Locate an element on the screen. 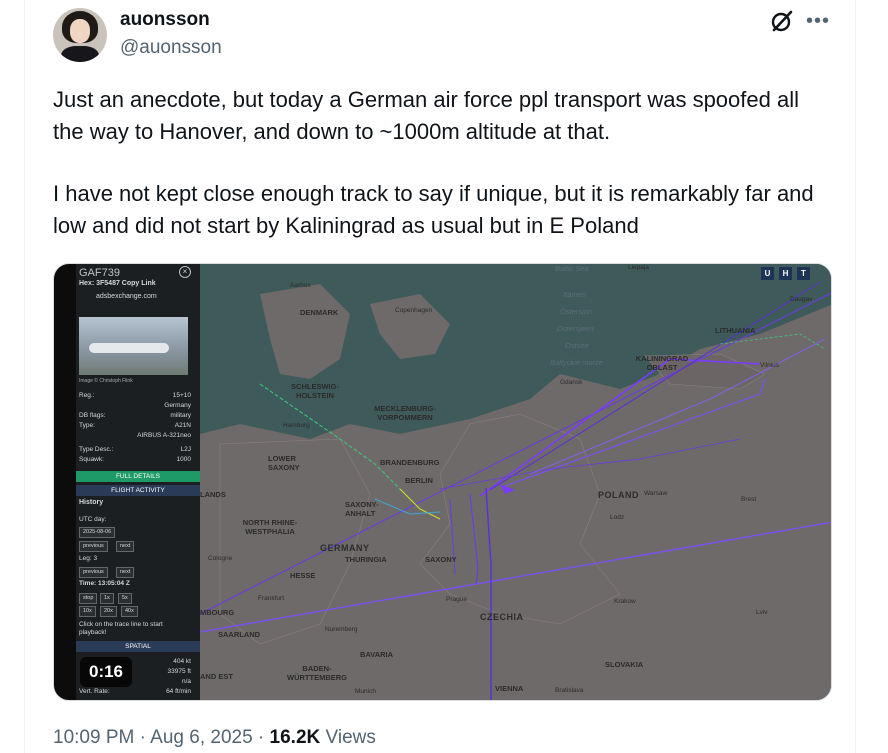  map-label: Aarhus is located at coordinates (300, 285).